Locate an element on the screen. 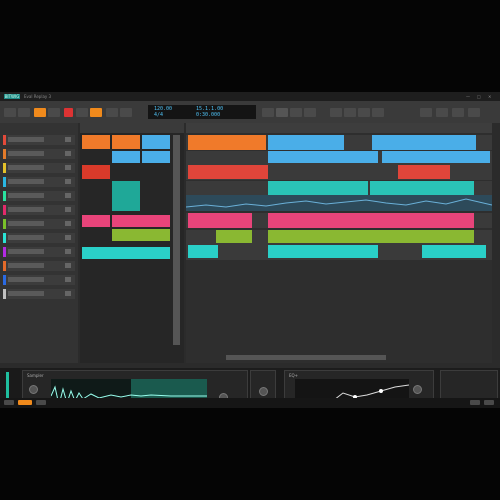 The image size is (500, 500). metronome-button is located at coordinates (126, 112).